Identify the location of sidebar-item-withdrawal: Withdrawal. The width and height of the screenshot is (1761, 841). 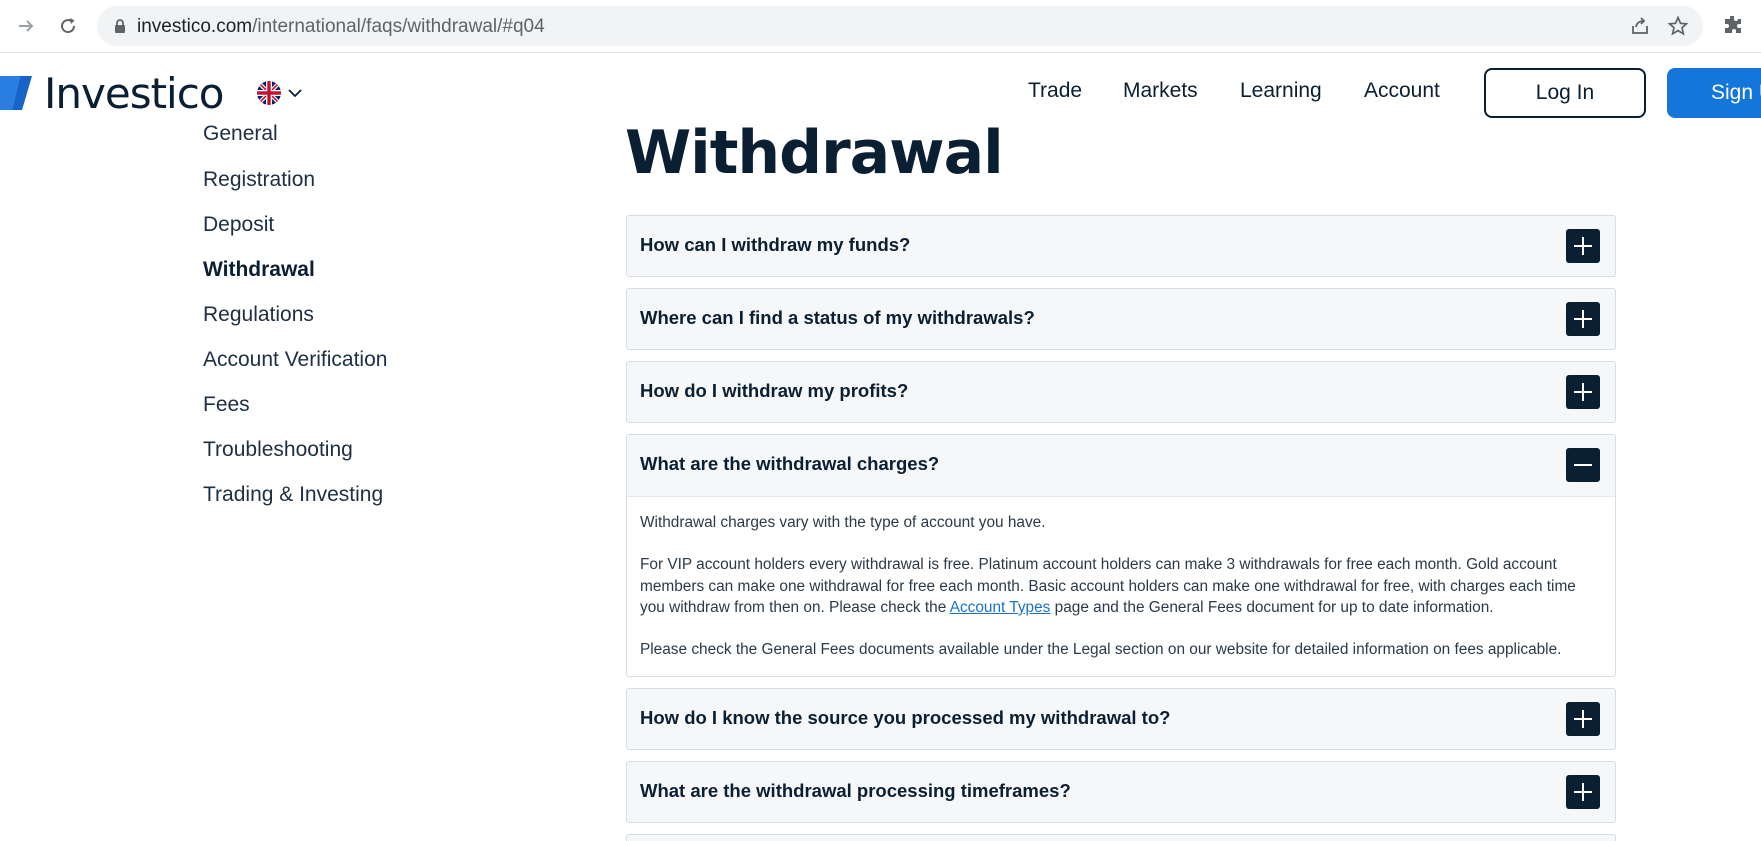
(259, 270).